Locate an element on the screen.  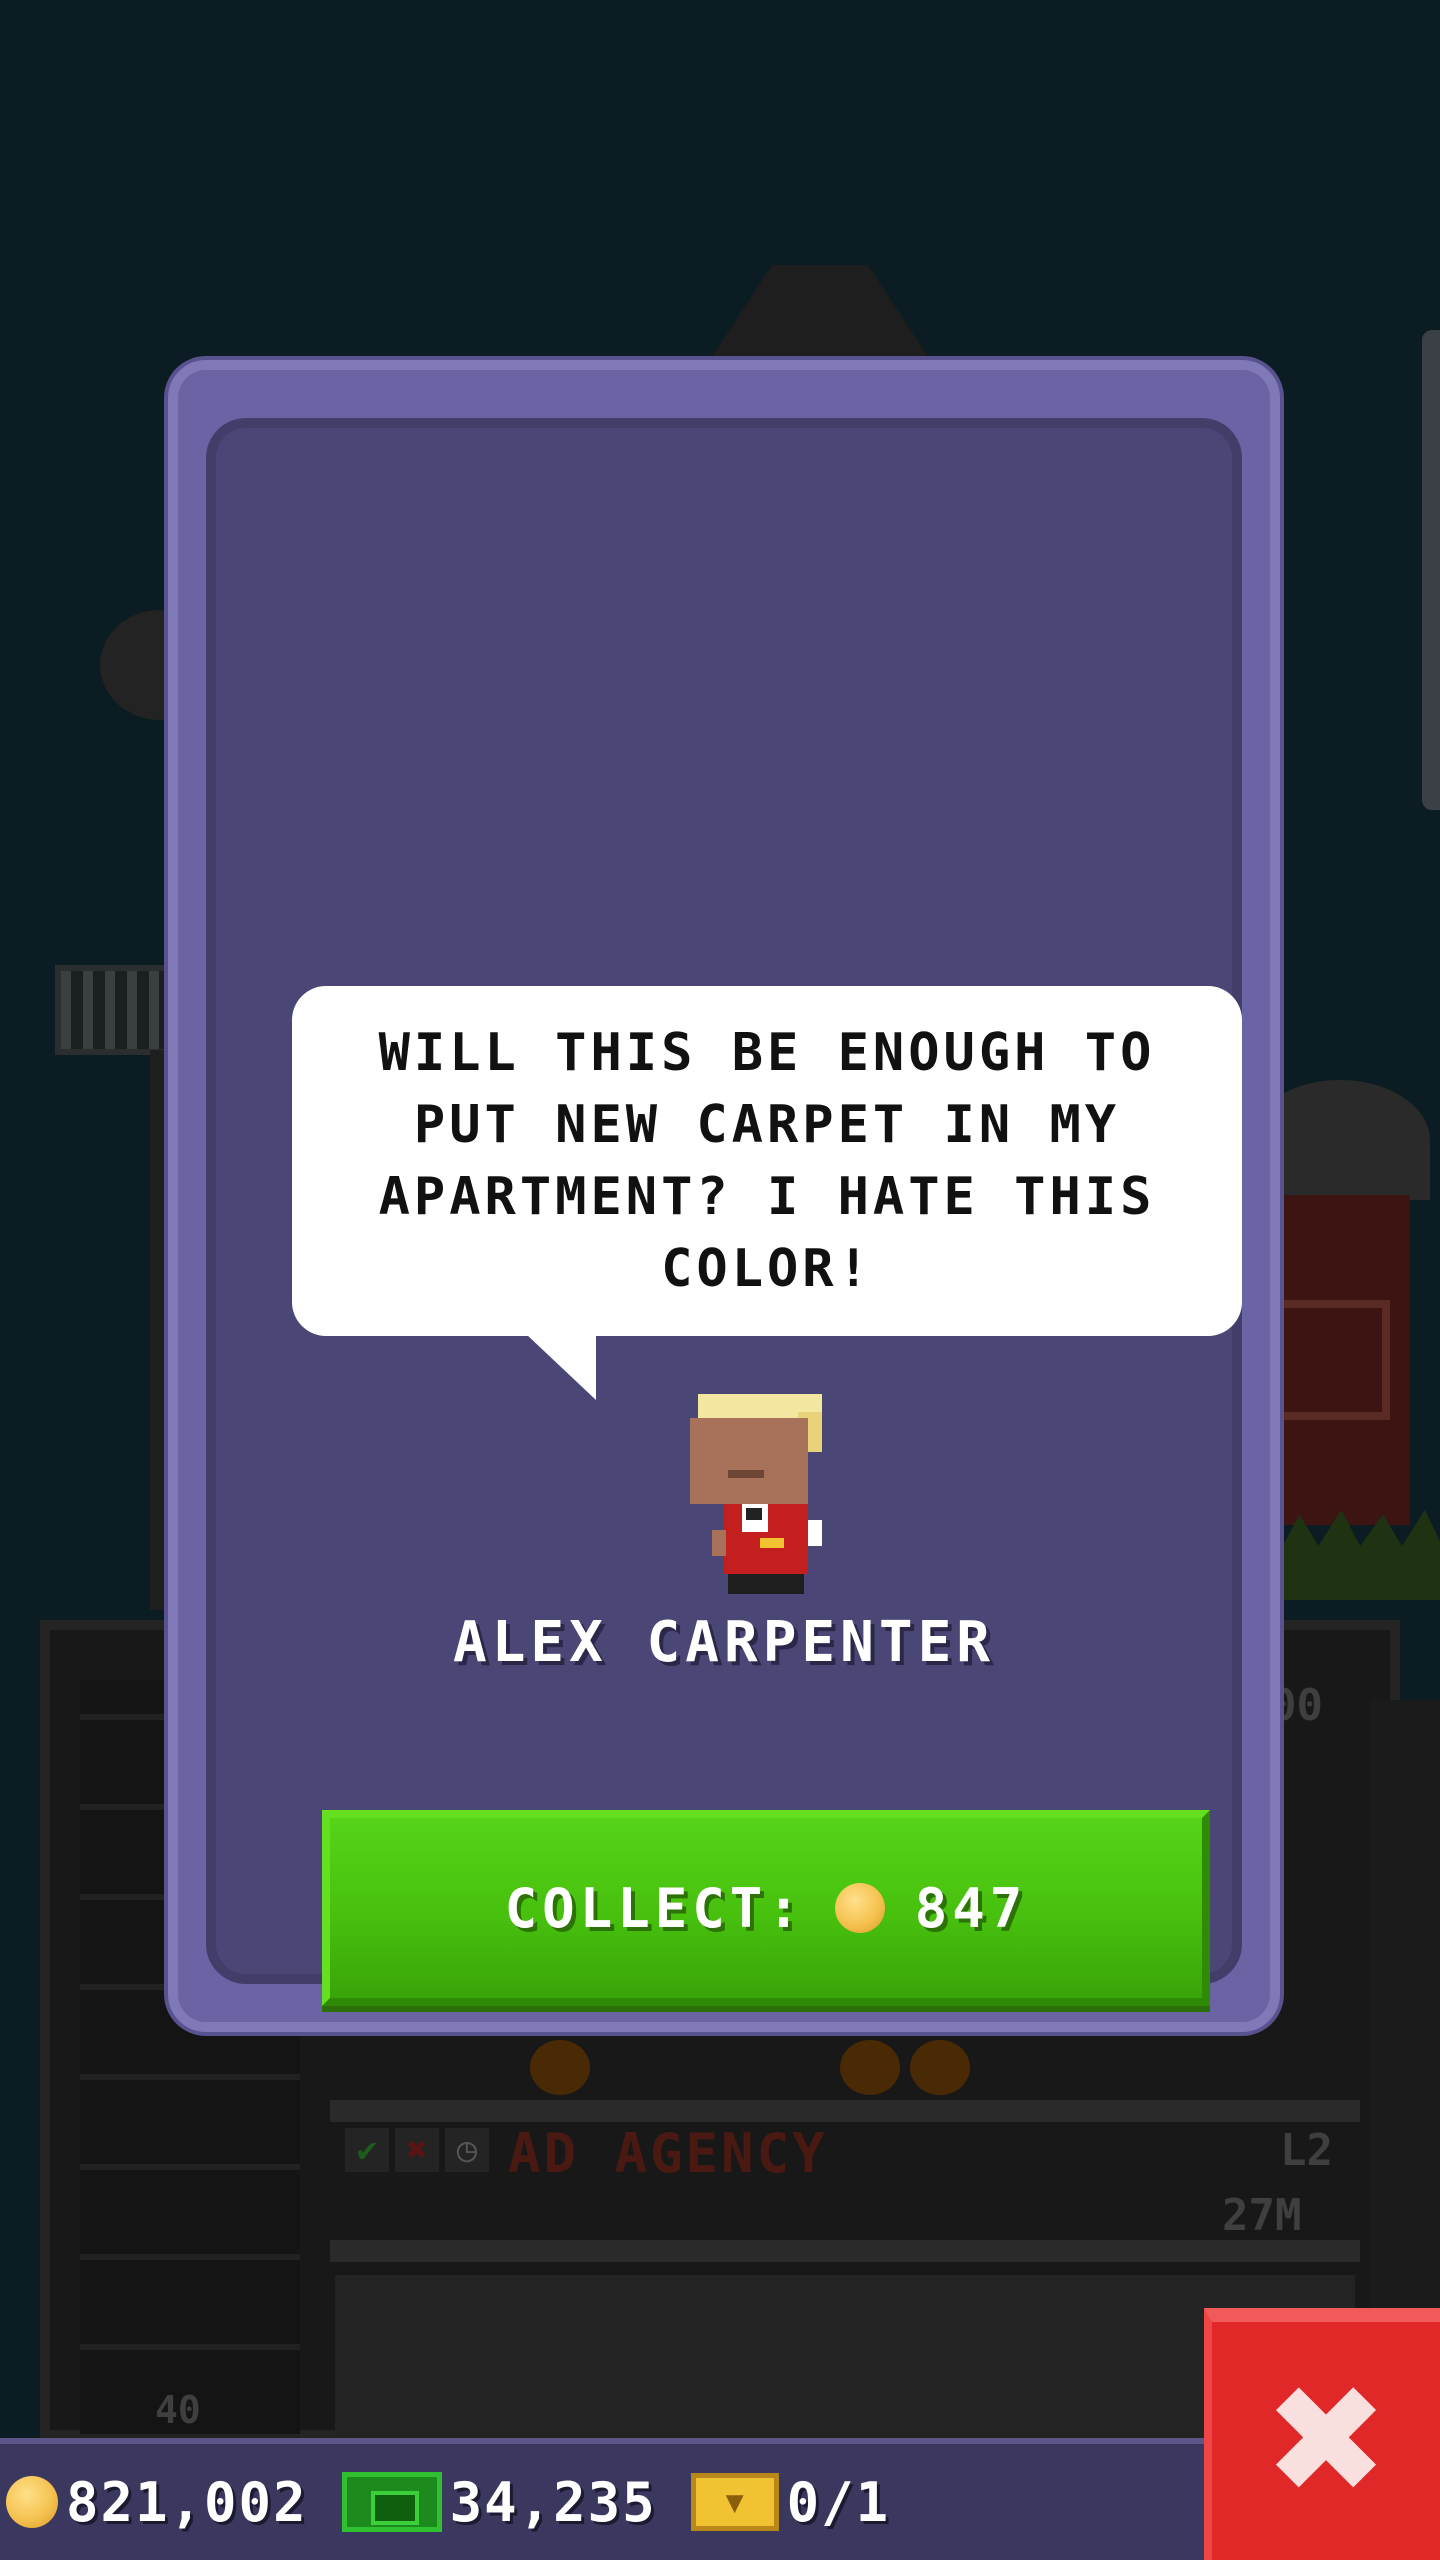
tower-roof is located at coordinates (820, 320).